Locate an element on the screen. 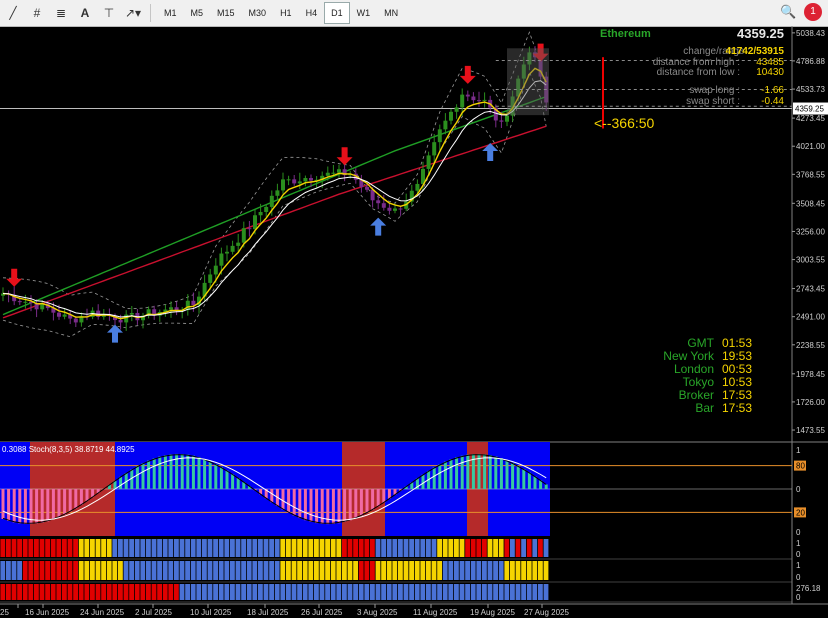  strip-axis-label: 0 is located at coordinates (798, 554).